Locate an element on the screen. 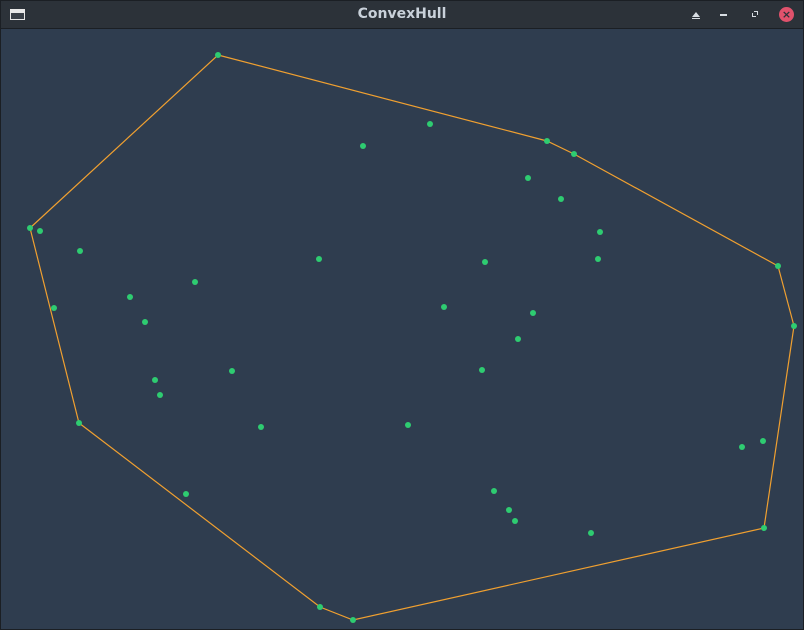 The width and height of the screenshot is (804, 630). title-bar: ConvexHull × is located at coordinates (402, 15).